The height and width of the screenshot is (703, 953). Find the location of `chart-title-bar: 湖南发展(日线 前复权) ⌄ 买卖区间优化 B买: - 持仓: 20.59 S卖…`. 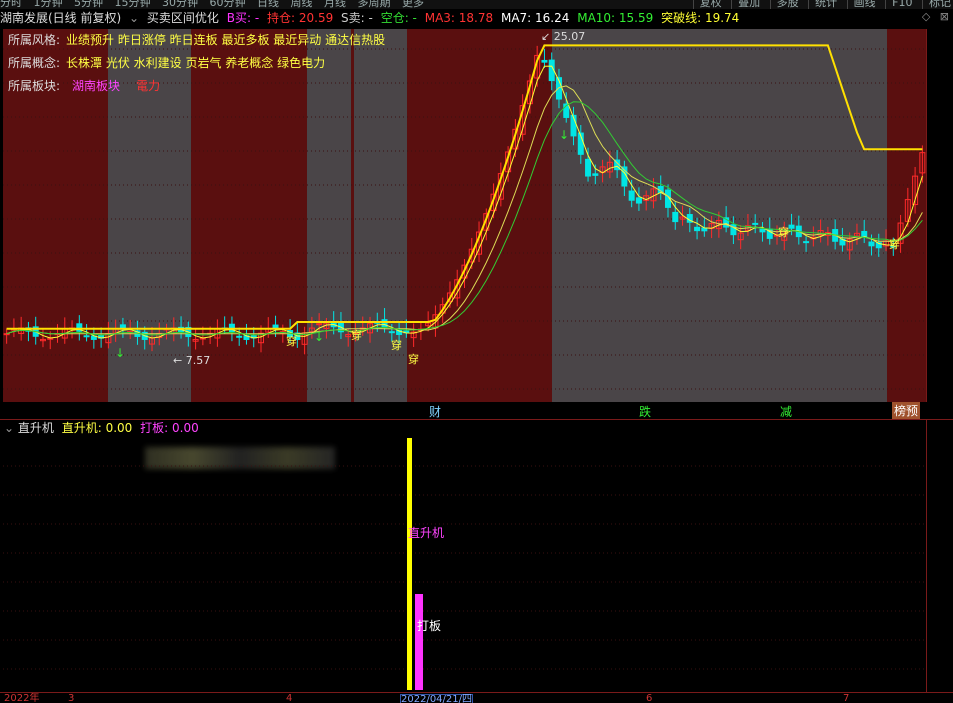

chart-title-bar: 湖南发展(日线 前复权) ⌄ 买卖区间优化 B买: - 持仓: 20.59 S卖… is located at coordinates (476, 18).